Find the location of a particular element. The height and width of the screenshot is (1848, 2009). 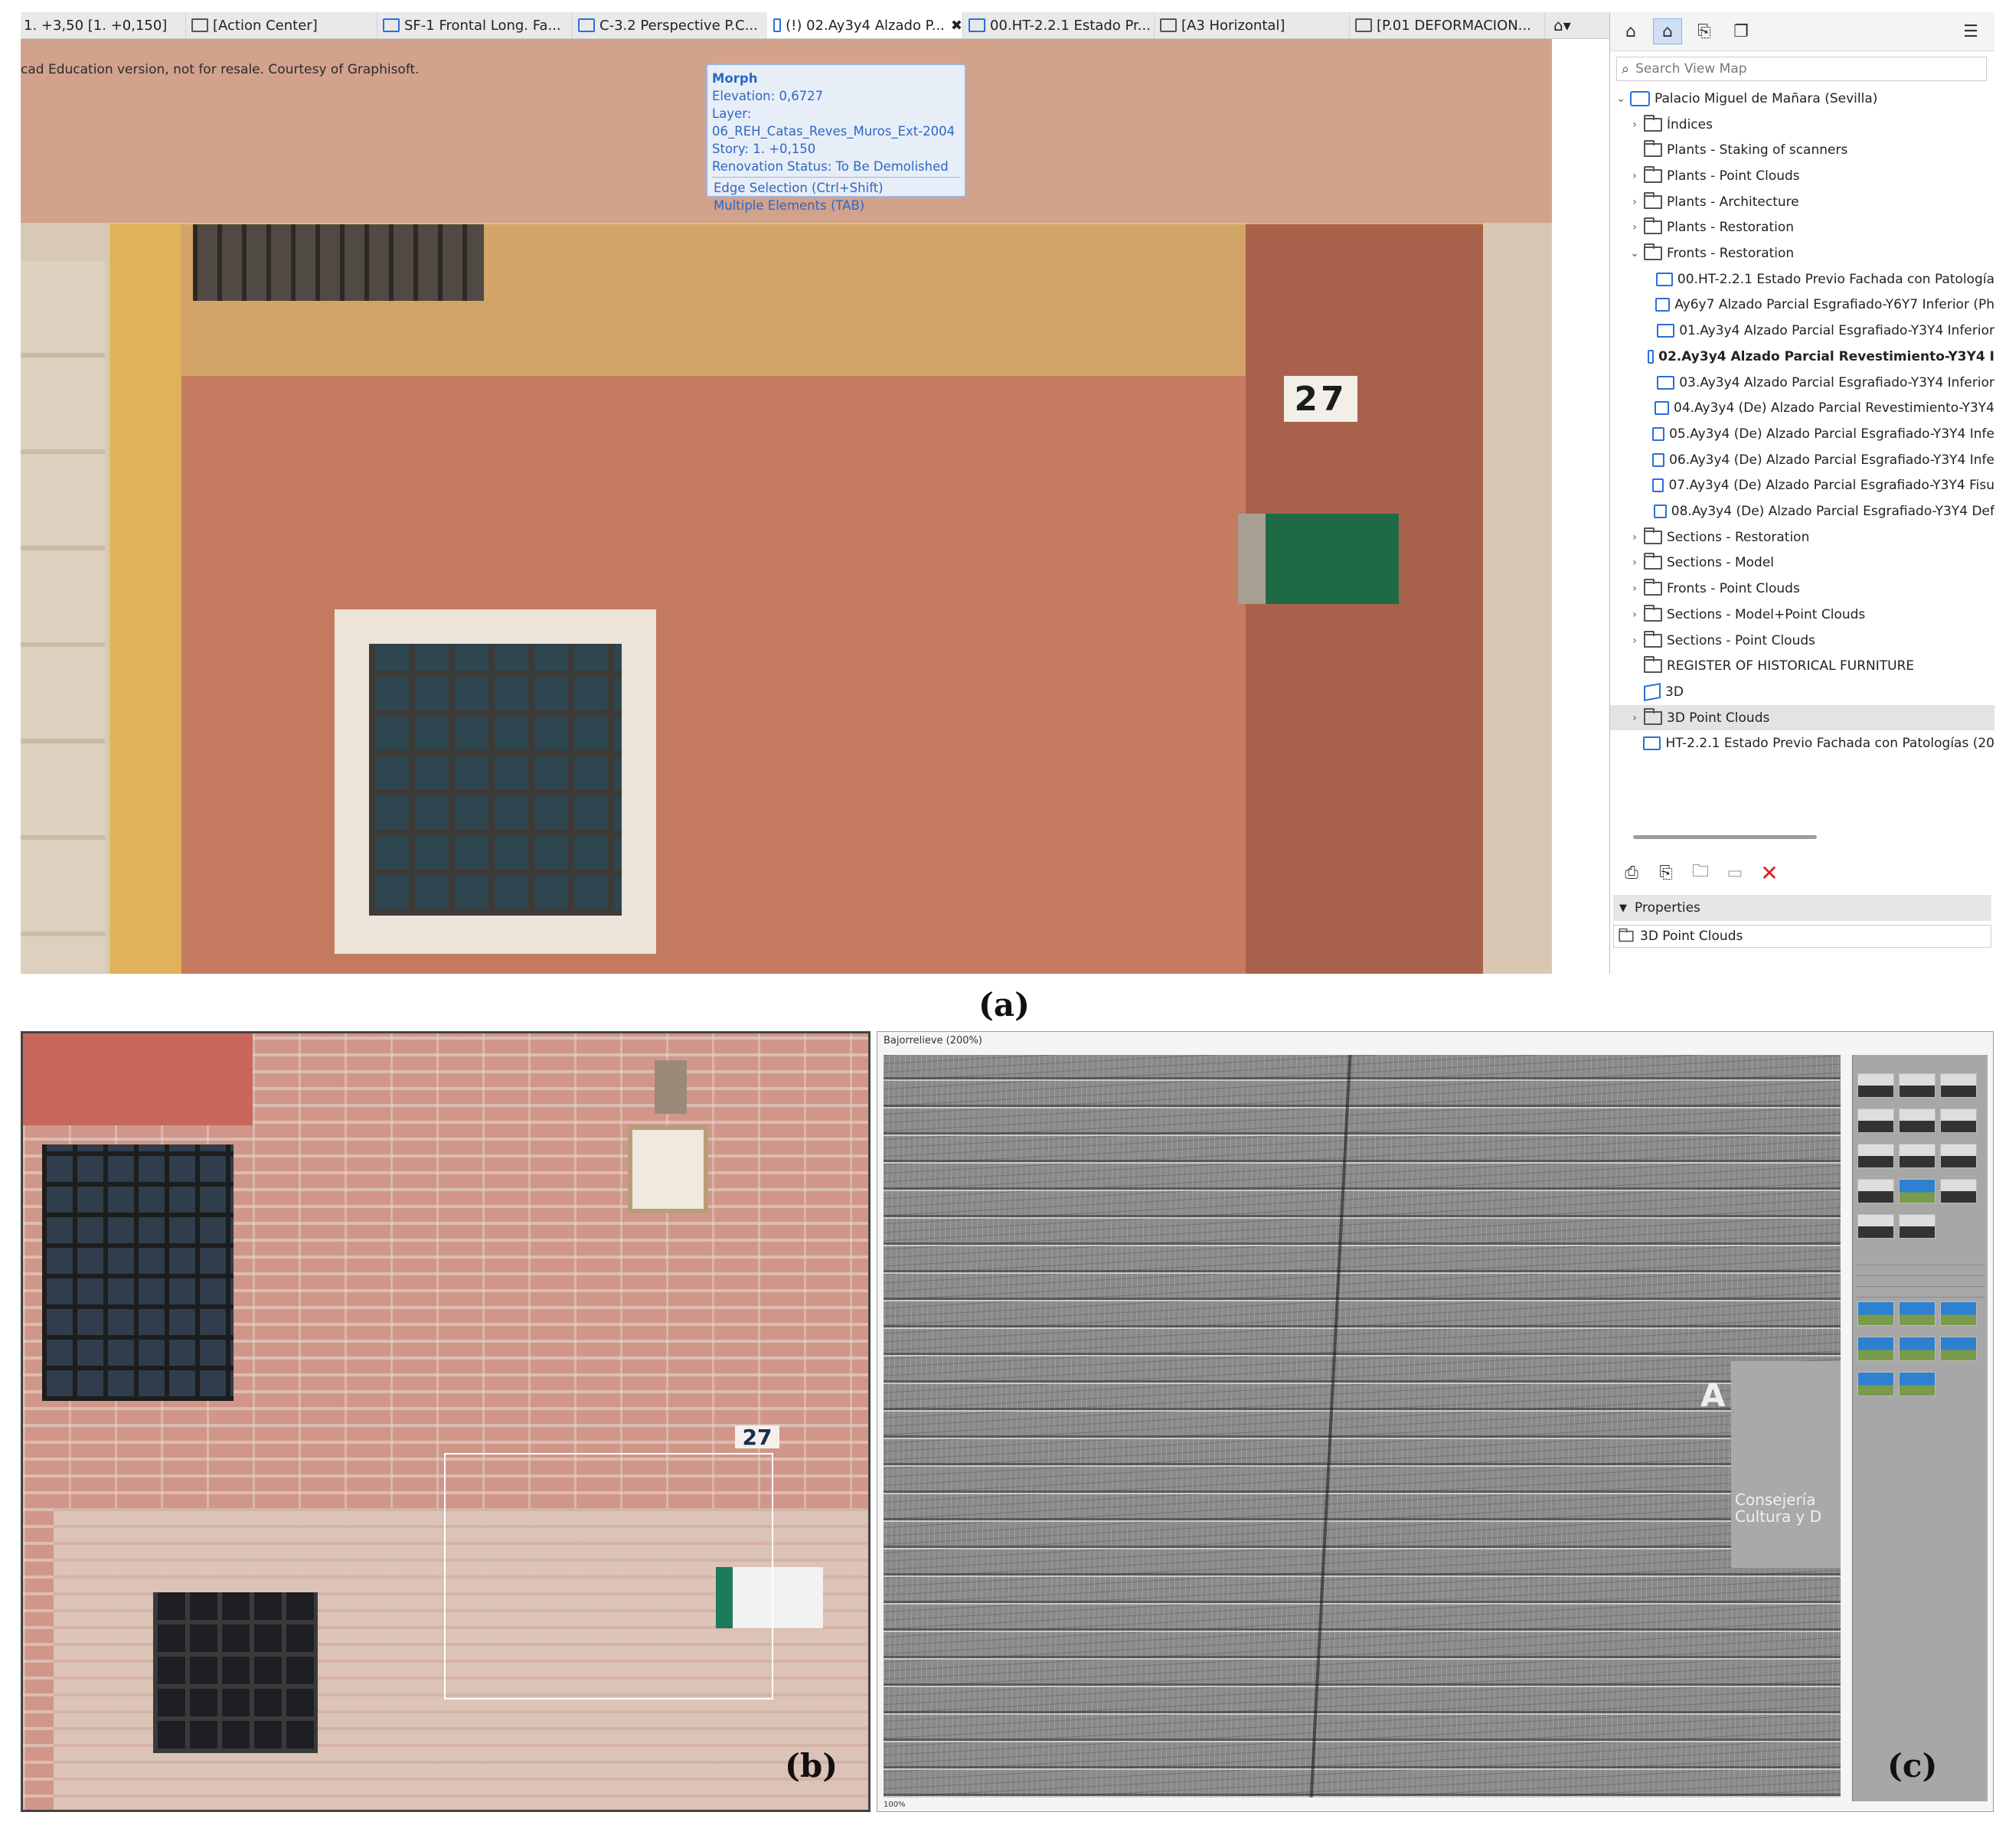

tab-a3-horizontal: [A3 Horizontal] is located at coordinates (1252, 25).